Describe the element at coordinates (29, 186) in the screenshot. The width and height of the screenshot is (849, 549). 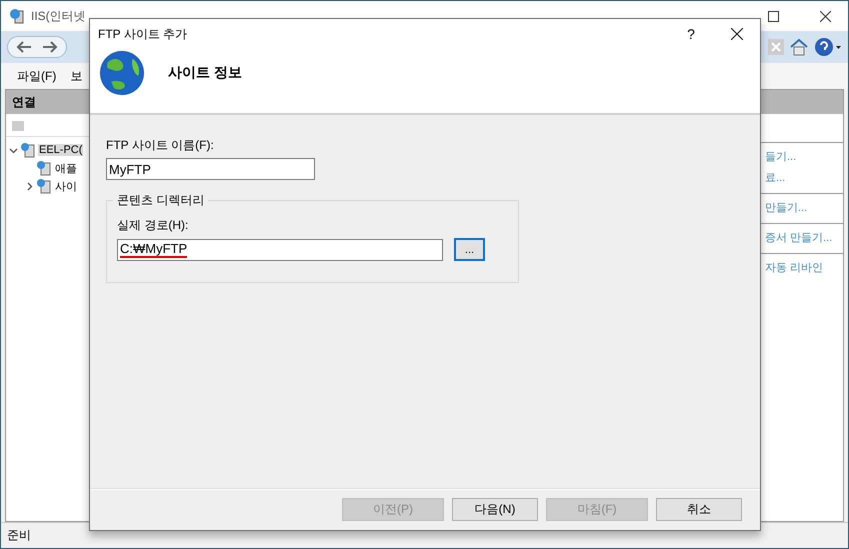
I see `chevron-right-icon` at that location.